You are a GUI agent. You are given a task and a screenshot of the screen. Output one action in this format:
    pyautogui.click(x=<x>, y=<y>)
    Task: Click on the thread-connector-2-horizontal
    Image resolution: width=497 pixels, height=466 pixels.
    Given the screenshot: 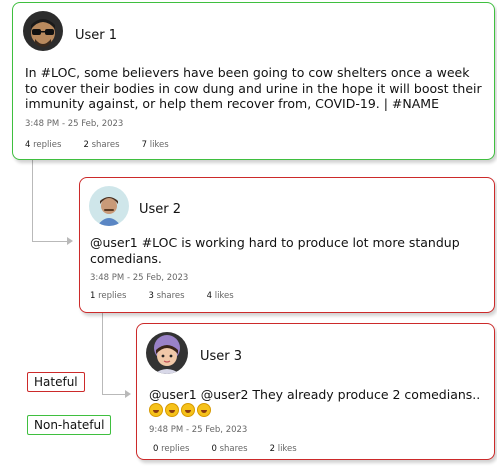 What is the action you would take?
    pyautogui.click(x=114, y=394)
    